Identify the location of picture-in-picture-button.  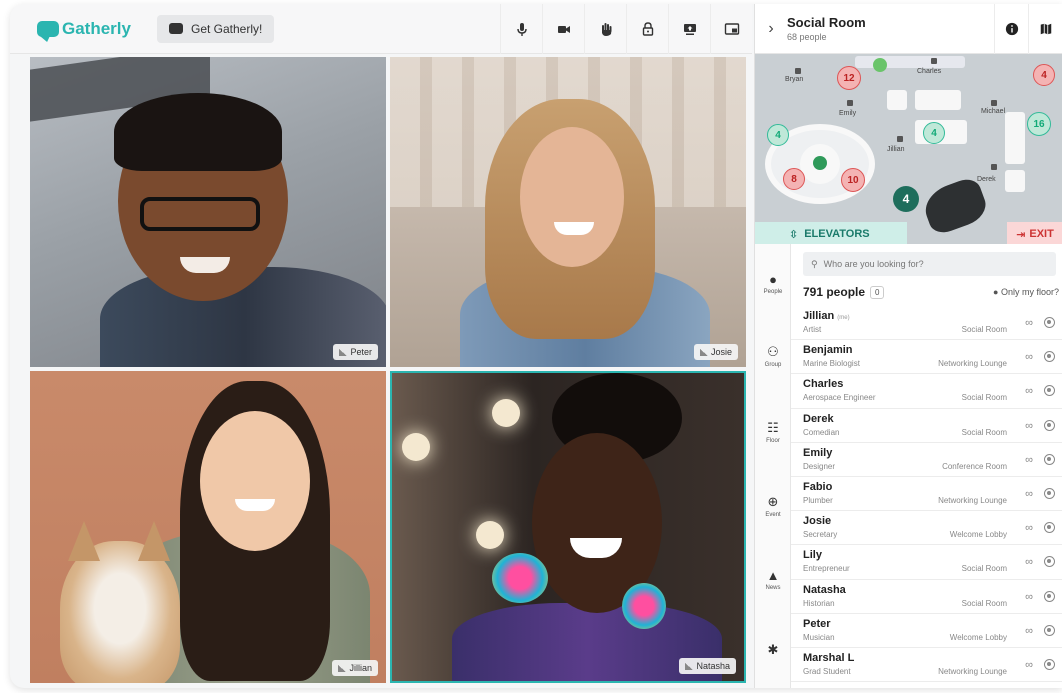
(731, 29).